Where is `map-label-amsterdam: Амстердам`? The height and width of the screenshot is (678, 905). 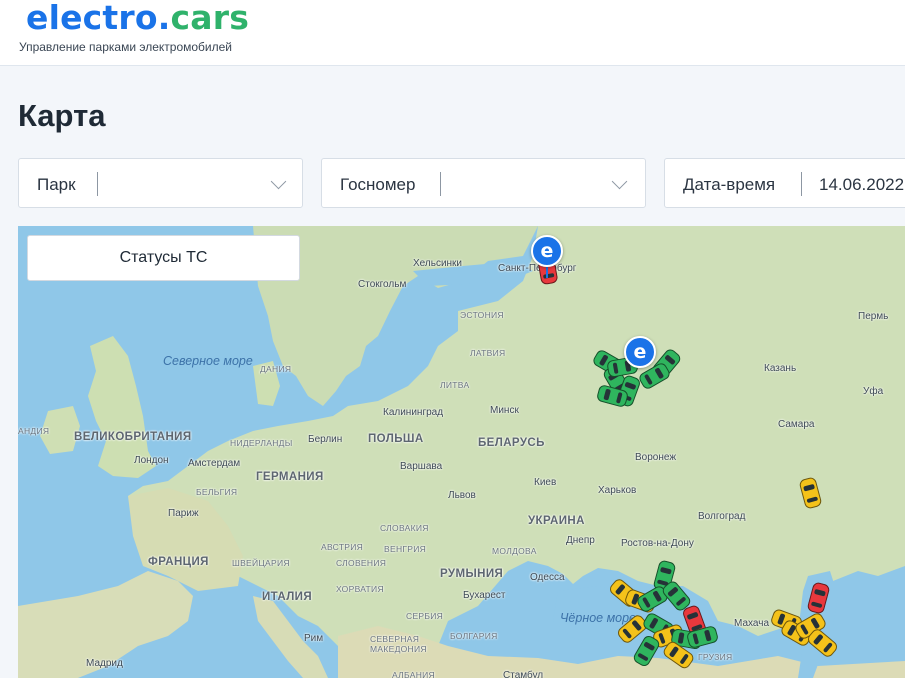
map-label-amsterdam: Амстердам is located at coordinates (214, 463).